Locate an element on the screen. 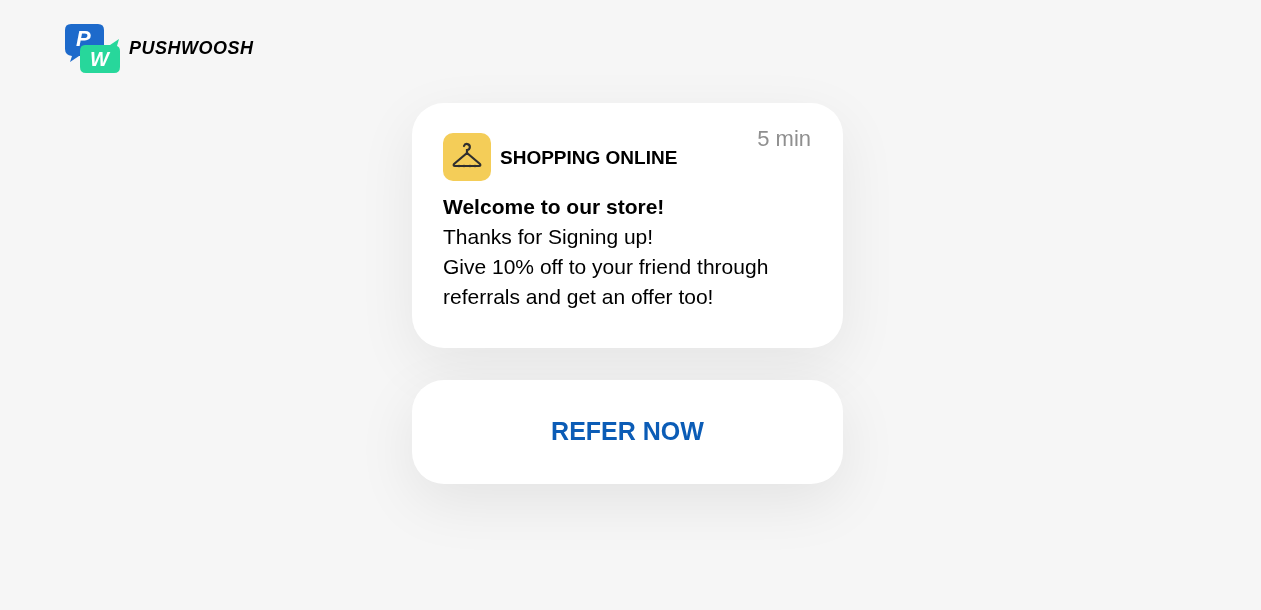 The height and width of the screenshot is (610, 1261). brand-name: PUSHWOOSH is located at coordinates (191, 48).